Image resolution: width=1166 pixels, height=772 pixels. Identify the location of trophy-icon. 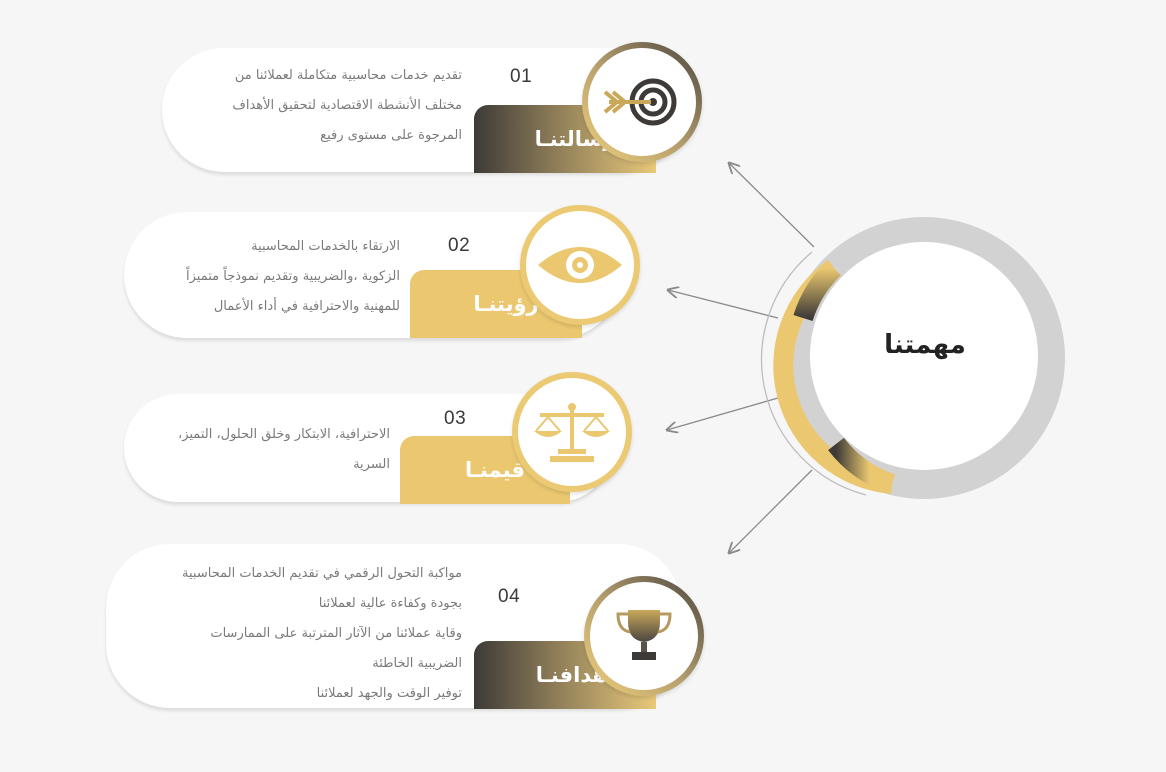
(644, 635).